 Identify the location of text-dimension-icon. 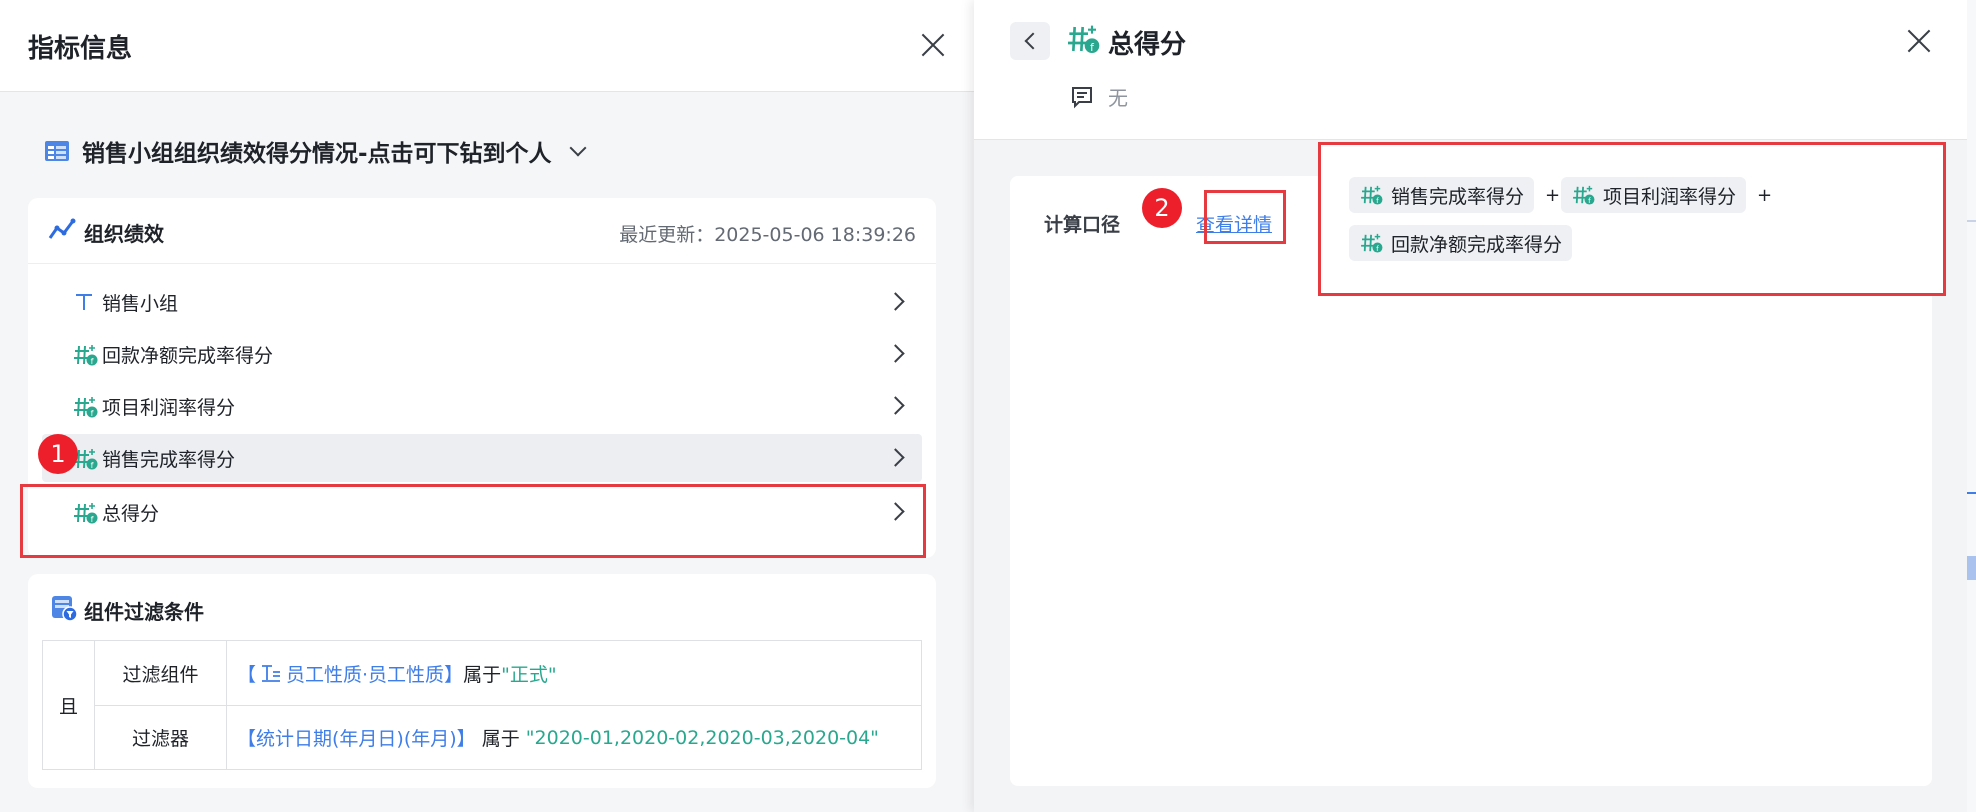
(84, 302).